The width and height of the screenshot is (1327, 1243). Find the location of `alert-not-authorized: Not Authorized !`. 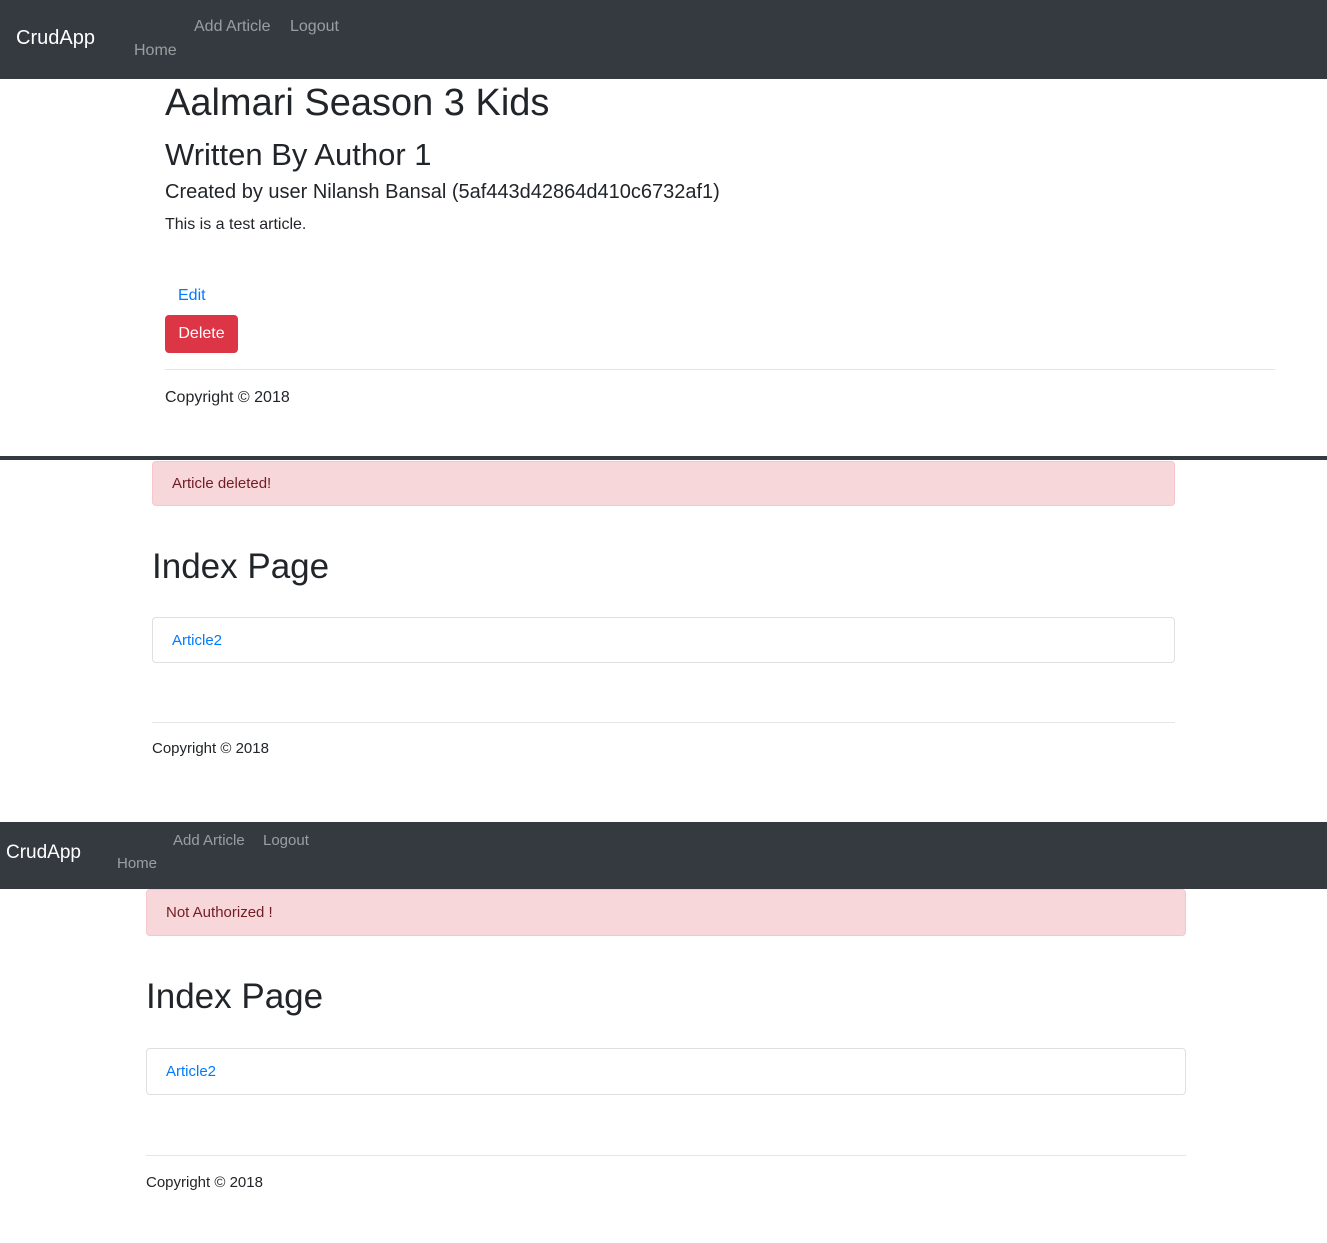

alert-not-authorized: Not Authorized ! is located at coordinates (666, 912).